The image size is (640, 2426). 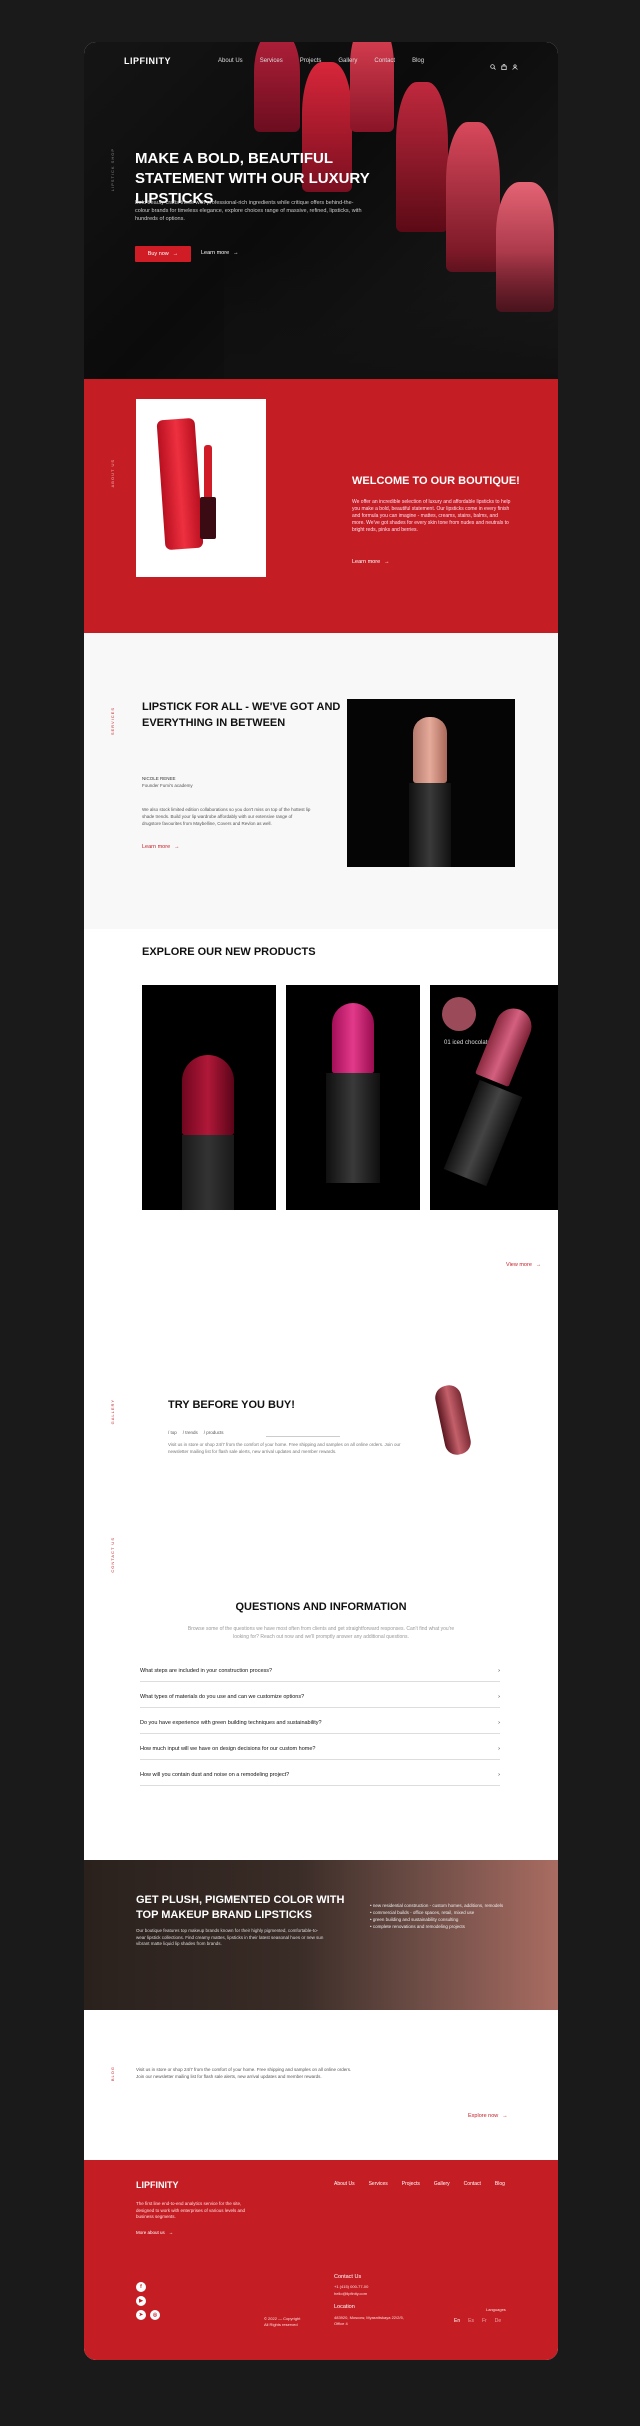 I want to click on faq-title: QUESTIONS AND INFORMATION, so click(x=321, y=1607).